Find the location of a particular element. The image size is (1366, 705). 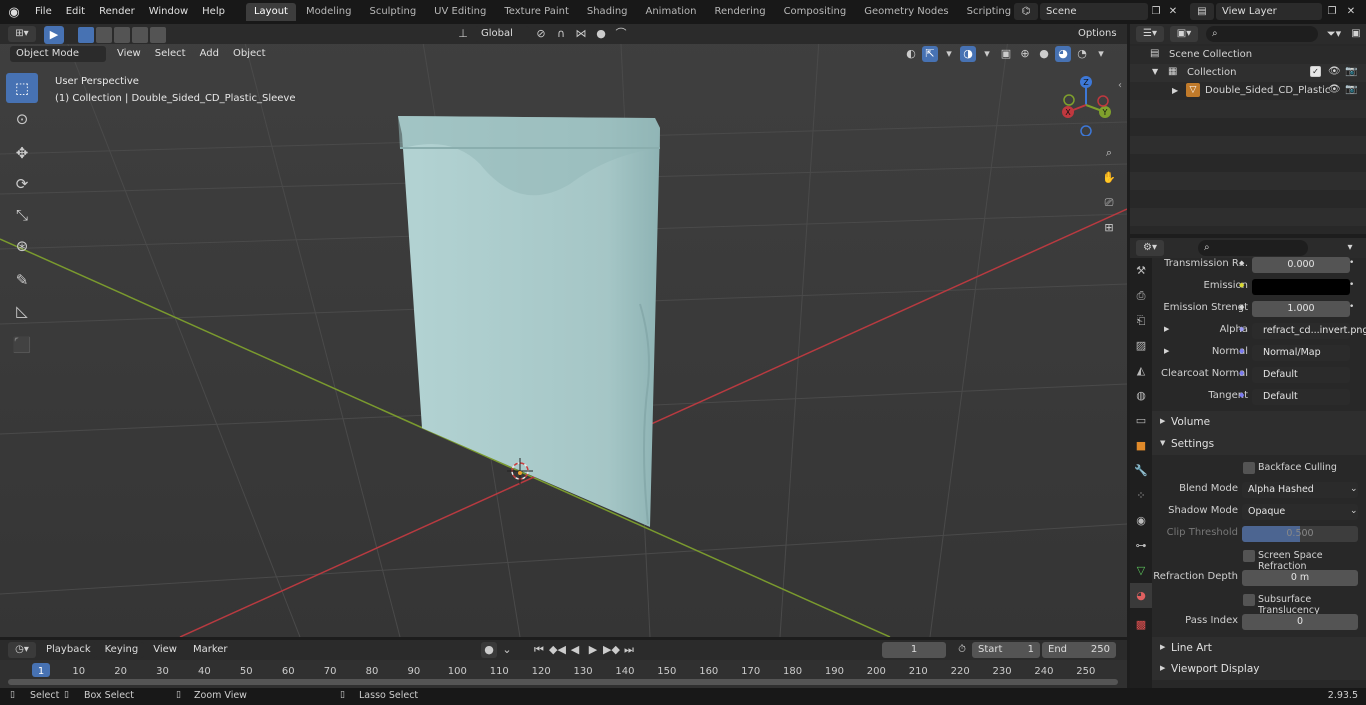

settings-panel-header: ▼ Settings is located at coordinates (1259, 444).